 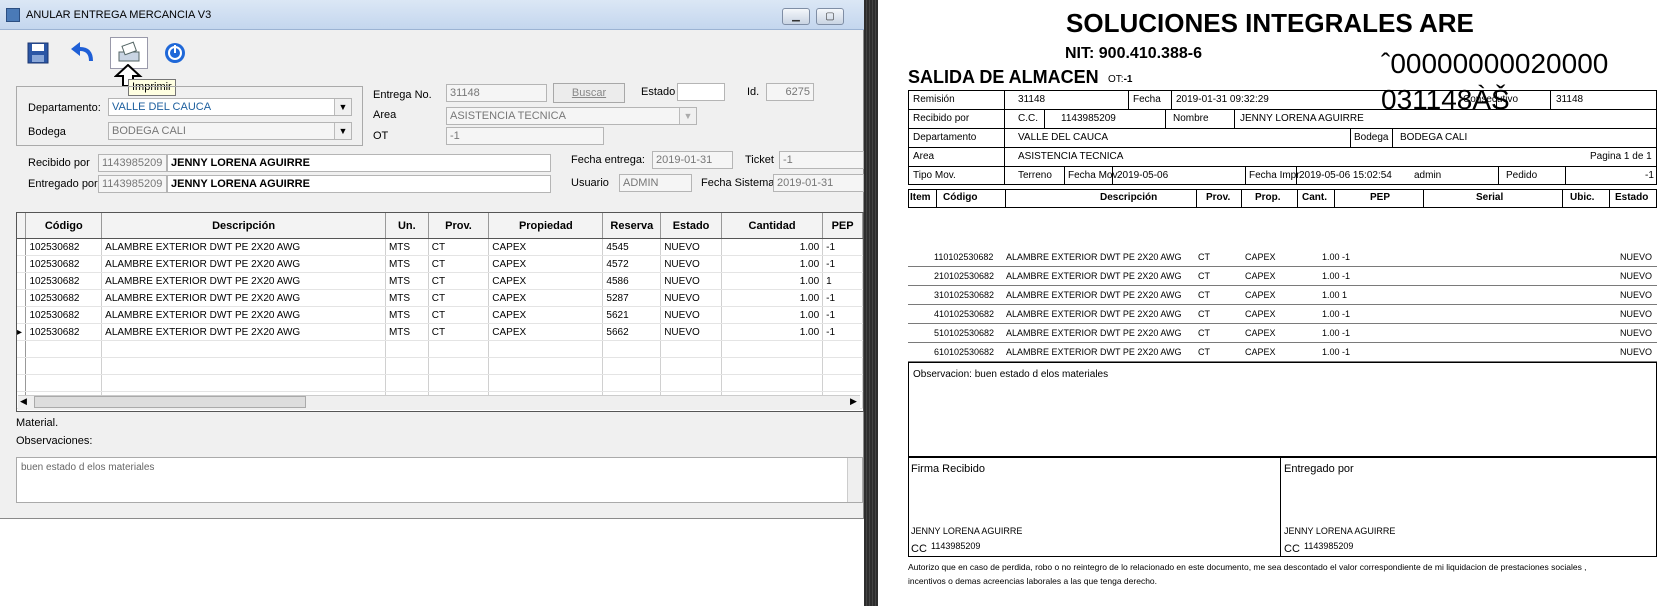 What do you see at coordinates (632, 226) in the screenshot?
I see `col-header: Reserva` at bounding box center [632, 226].